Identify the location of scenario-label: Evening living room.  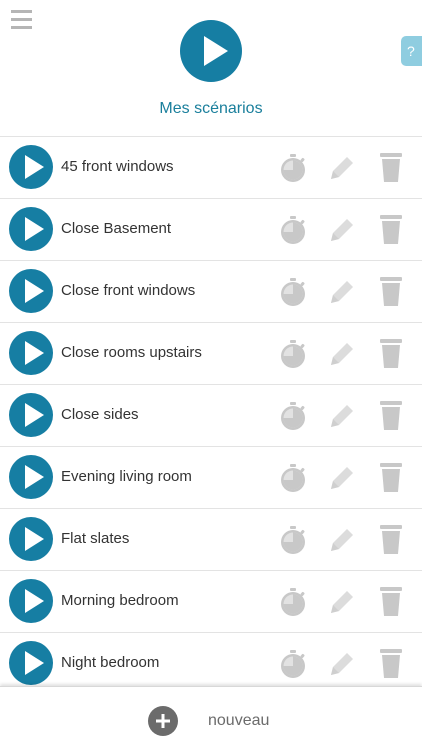
(126, 476).